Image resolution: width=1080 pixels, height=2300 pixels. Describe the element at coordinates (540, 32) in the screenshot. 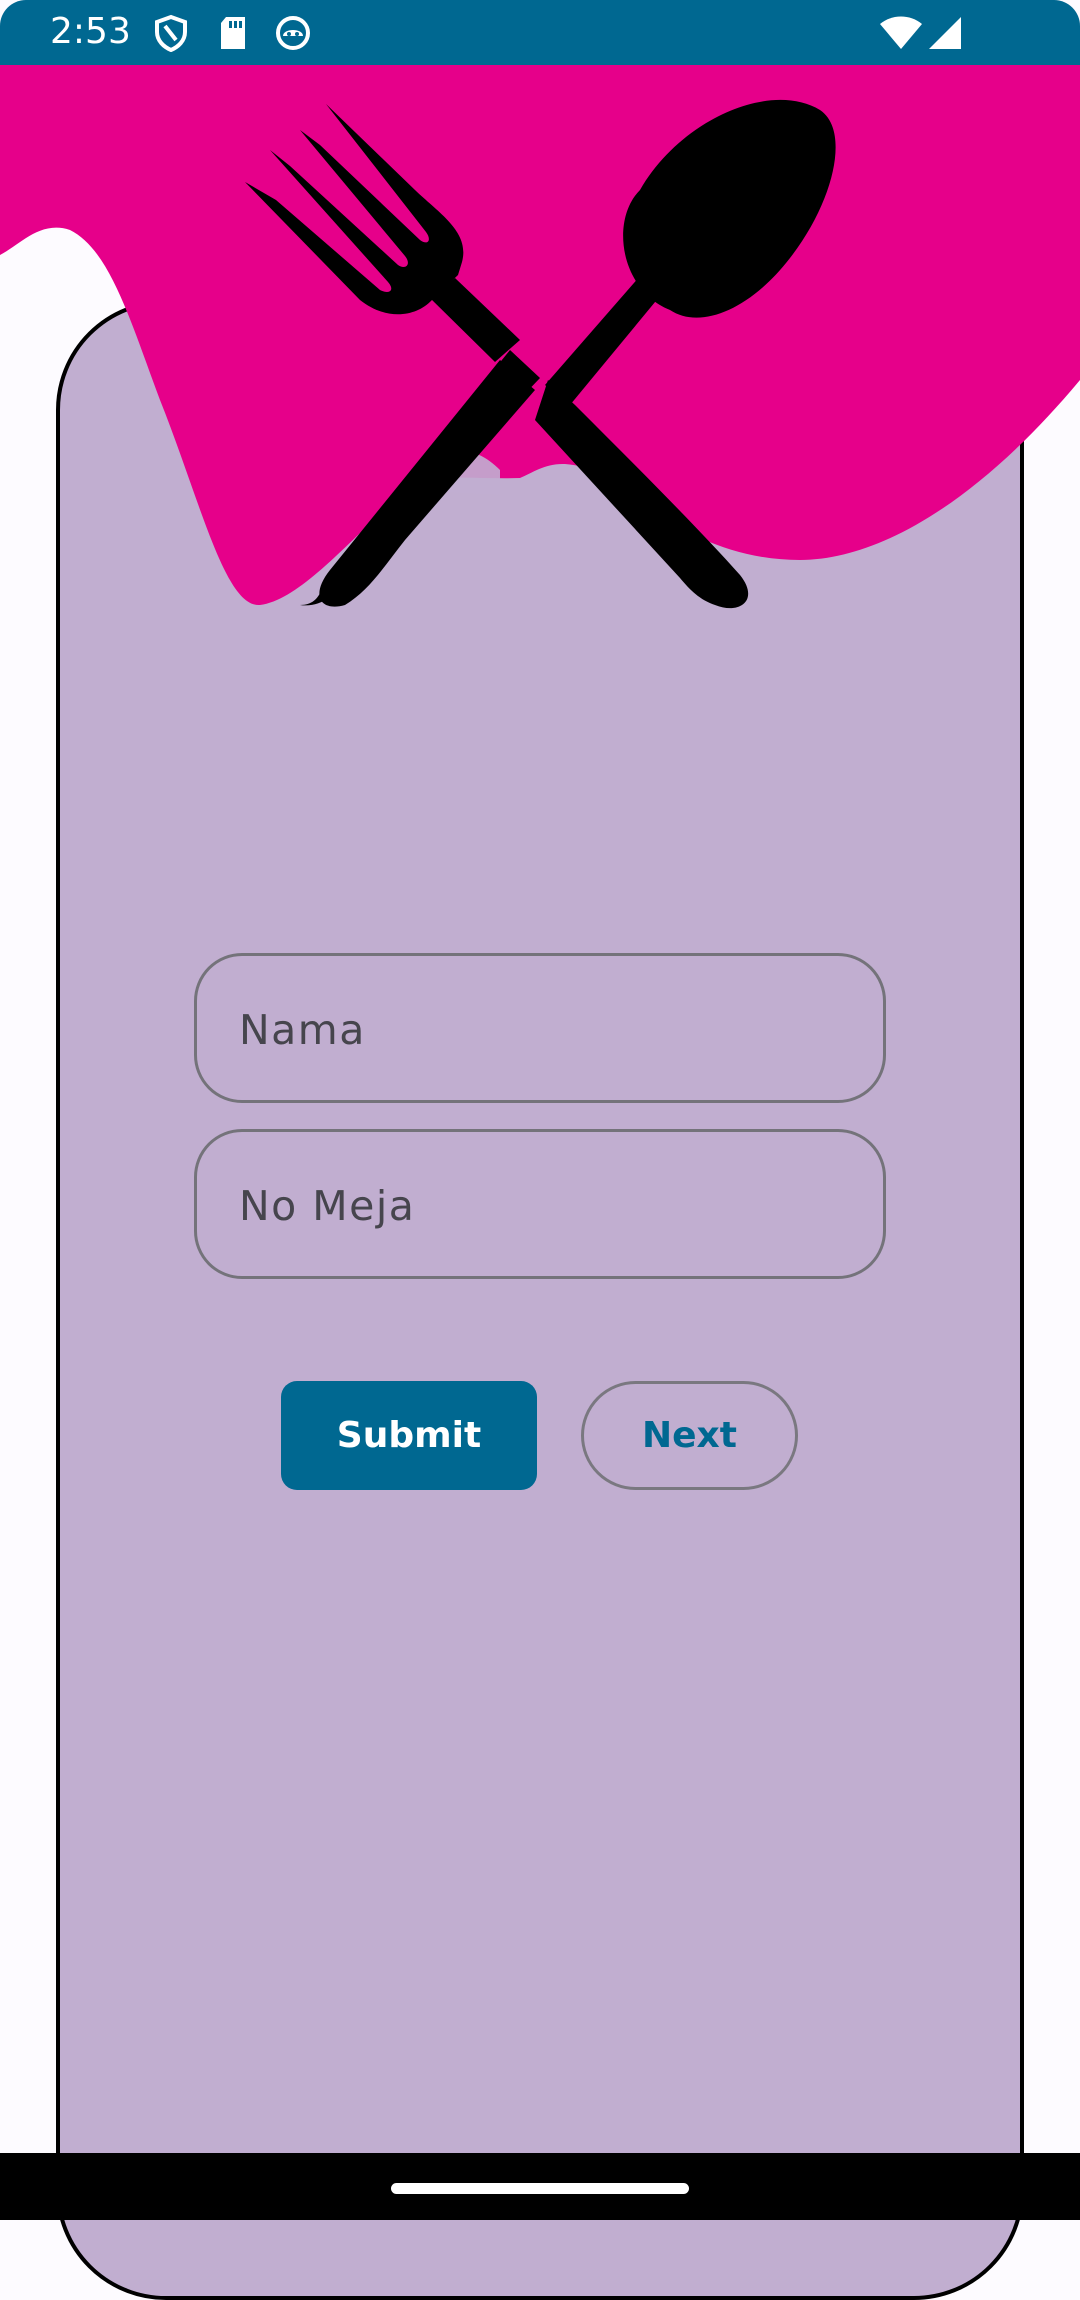

I see `status-bar: 2:53` at that location.